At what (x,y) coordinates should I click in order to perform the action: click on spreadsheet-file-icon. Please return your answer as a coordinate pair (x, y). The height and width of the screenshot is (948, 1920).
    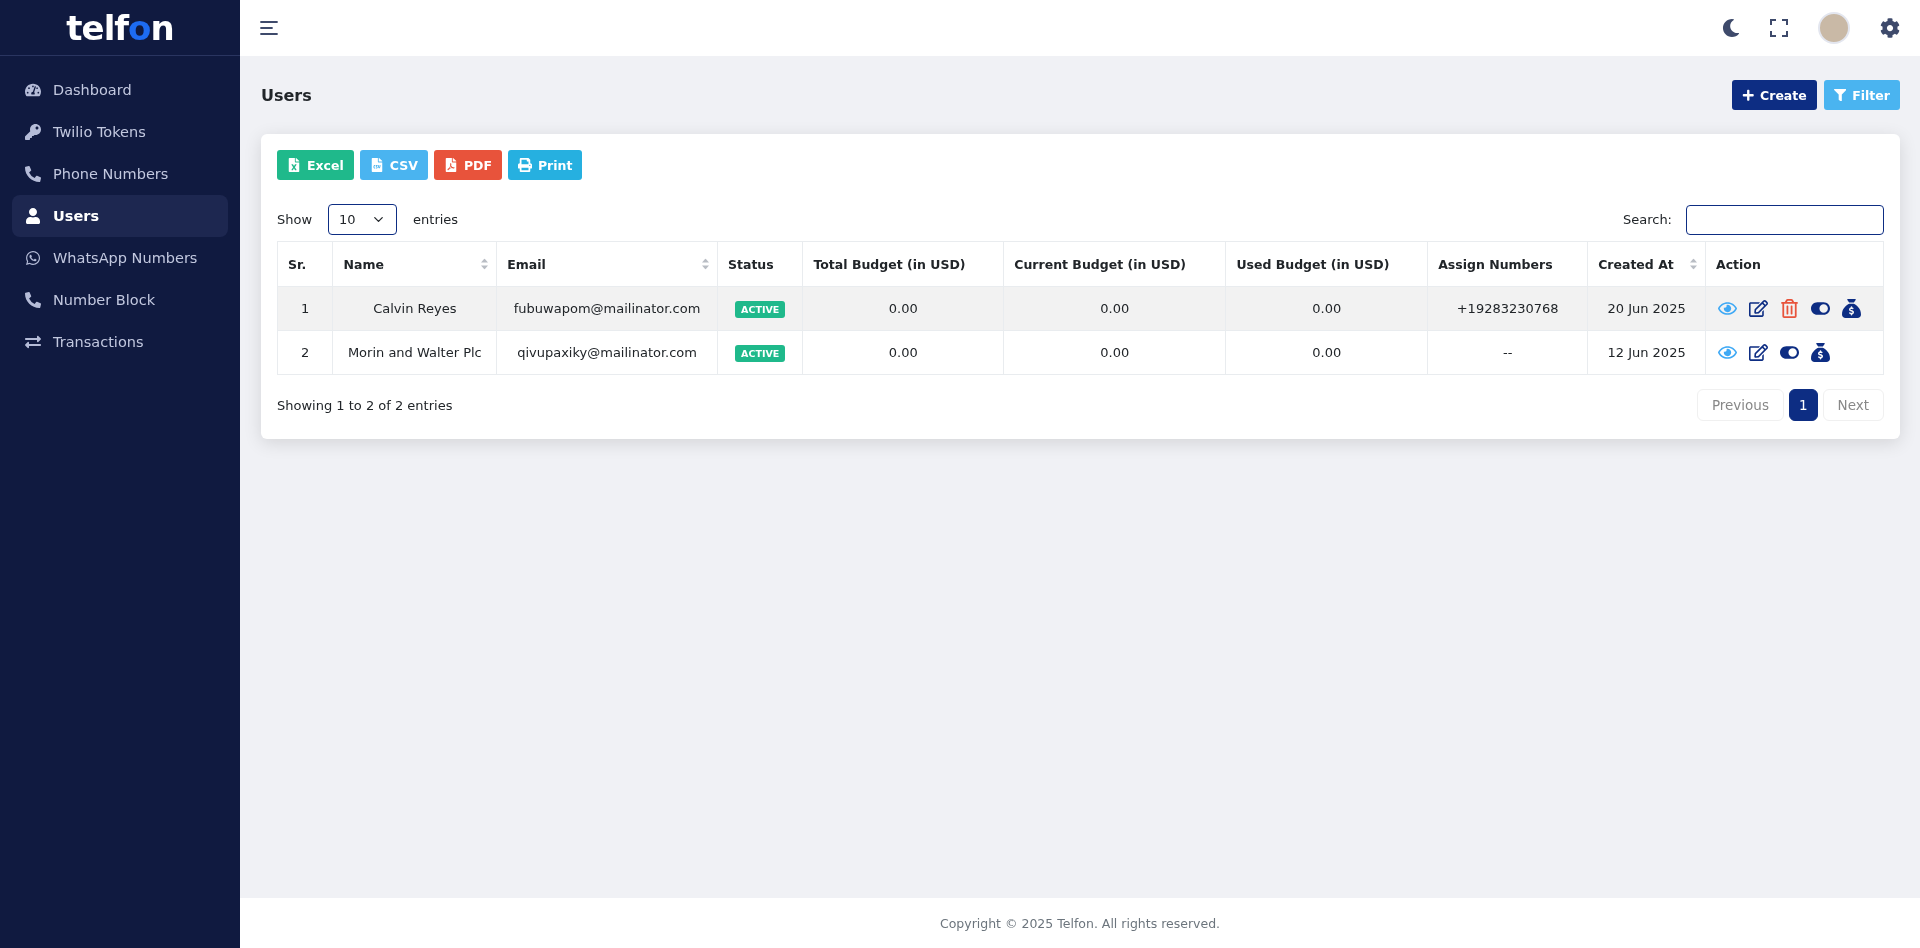
    Looking at the image, I should click on (294, 165).